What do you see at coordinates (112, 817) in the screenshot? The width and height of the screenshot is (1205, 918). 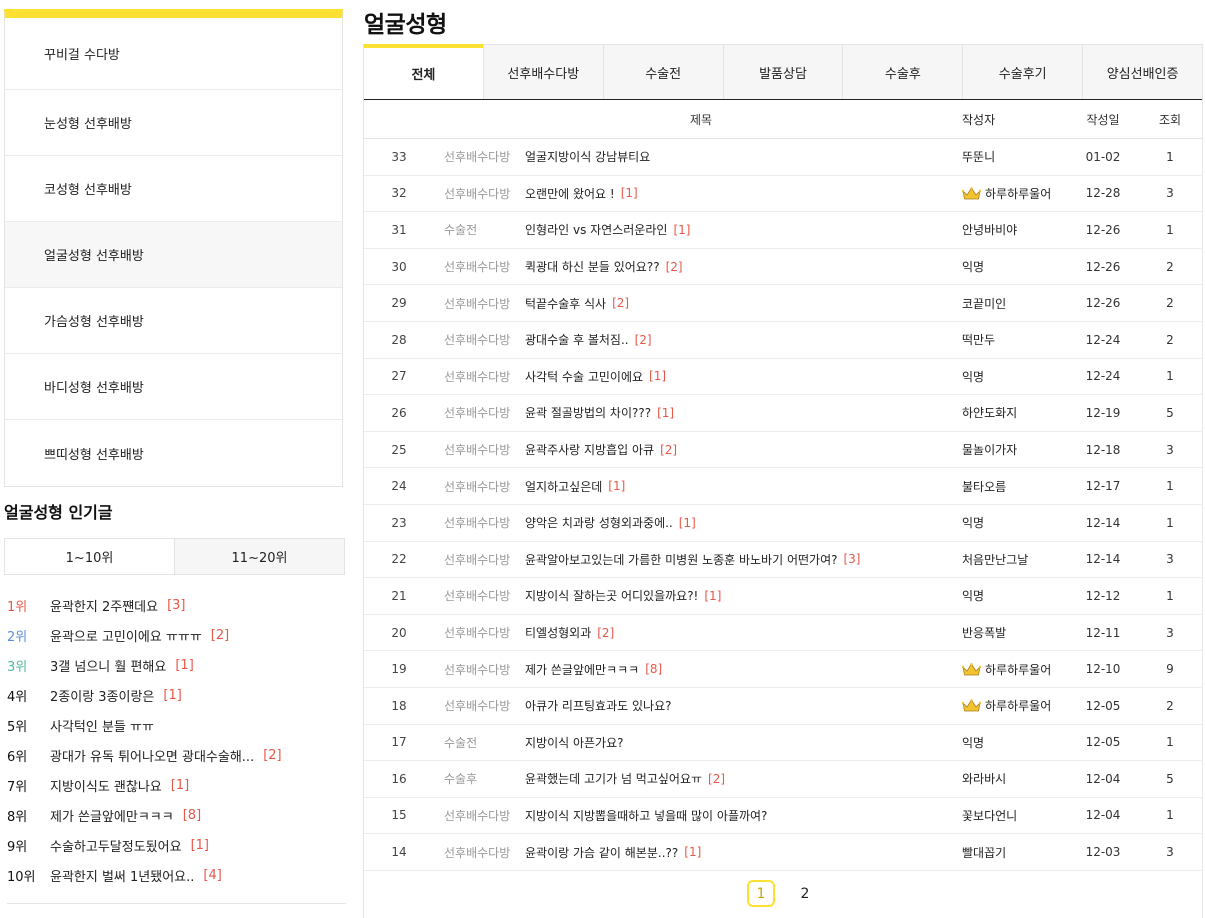 I see `popular-item-title: 제가 쓴글앞에만ㅋㅋㅋ` at bounding box center [112, 817].